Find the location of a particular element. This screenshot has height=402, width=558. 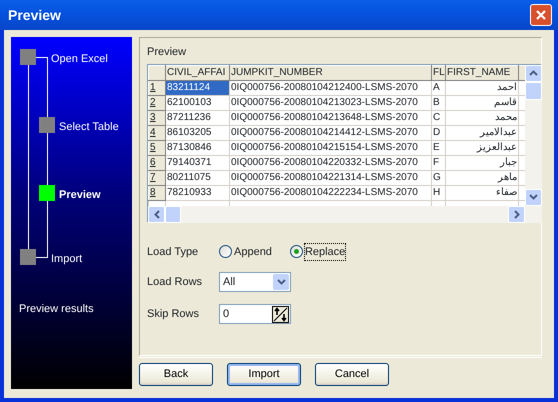

table-cell: محمد is located at coordinates (482, 117).